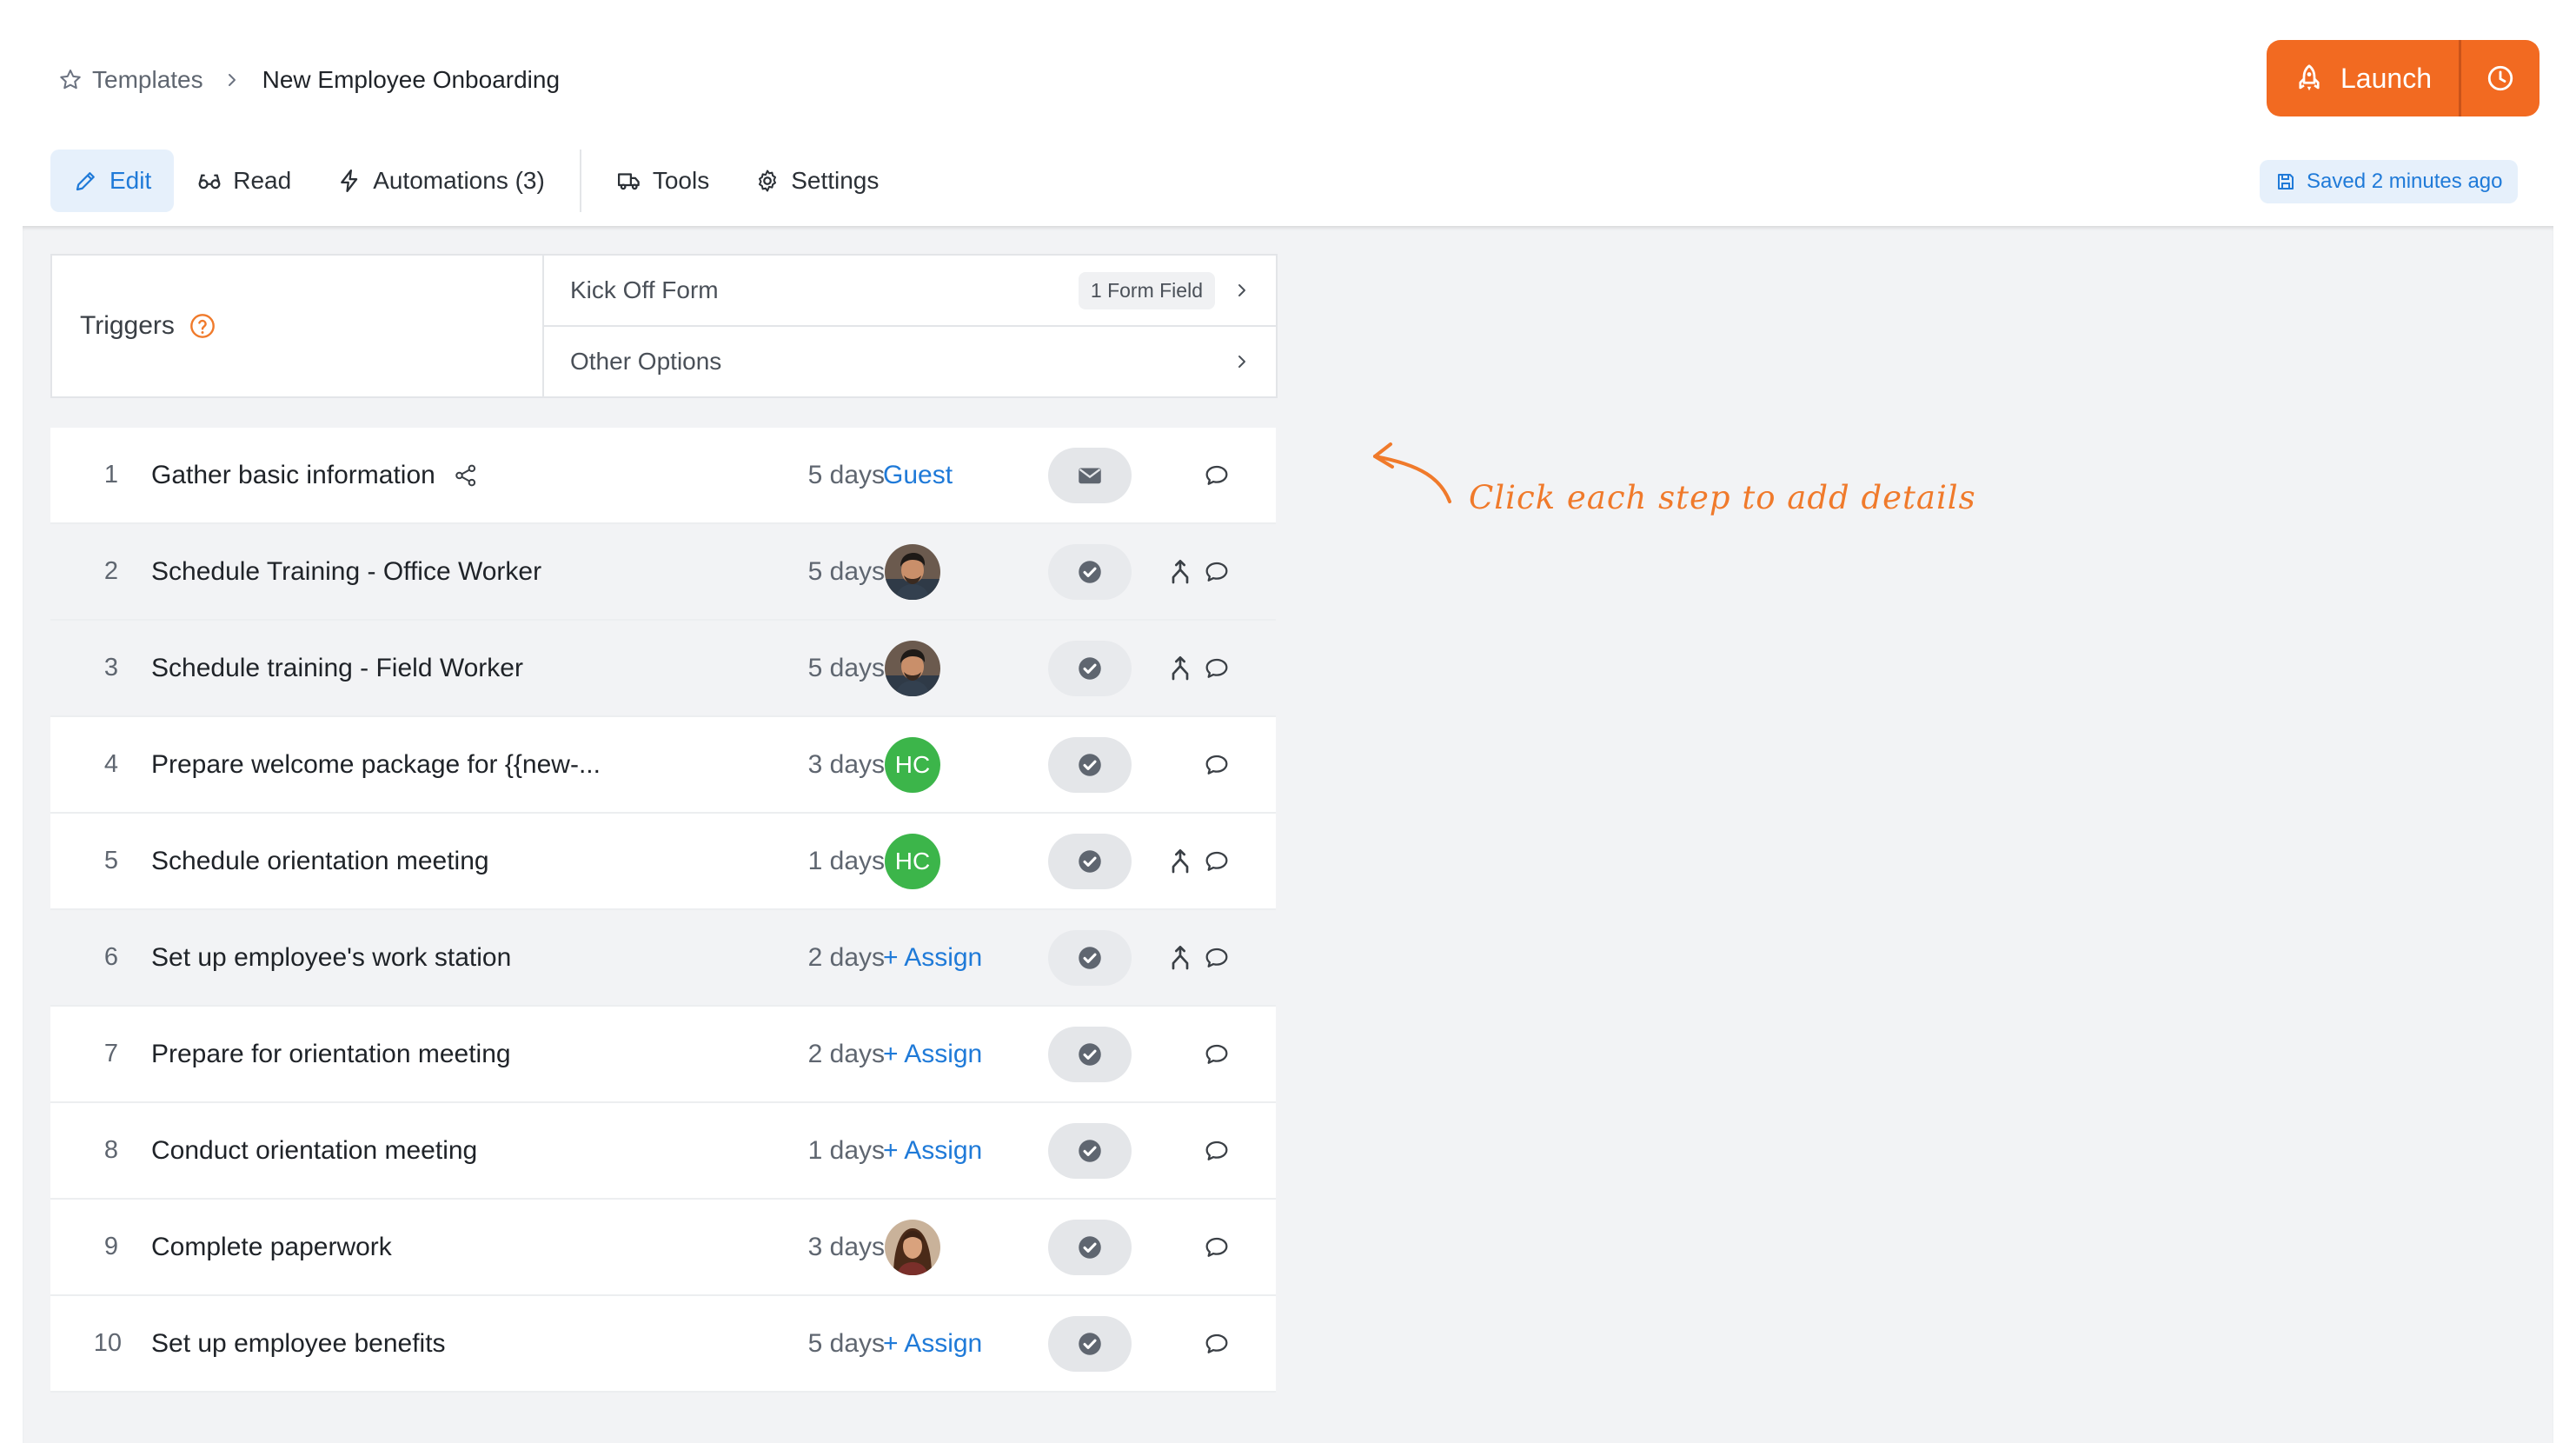 The height and width of the screenshot is (1443, 2576). What do you see at coordinates (644, 289) in the screenshot?
I see `kick-off-form-label: Kick Off Form` at bounding box center [644, 289].